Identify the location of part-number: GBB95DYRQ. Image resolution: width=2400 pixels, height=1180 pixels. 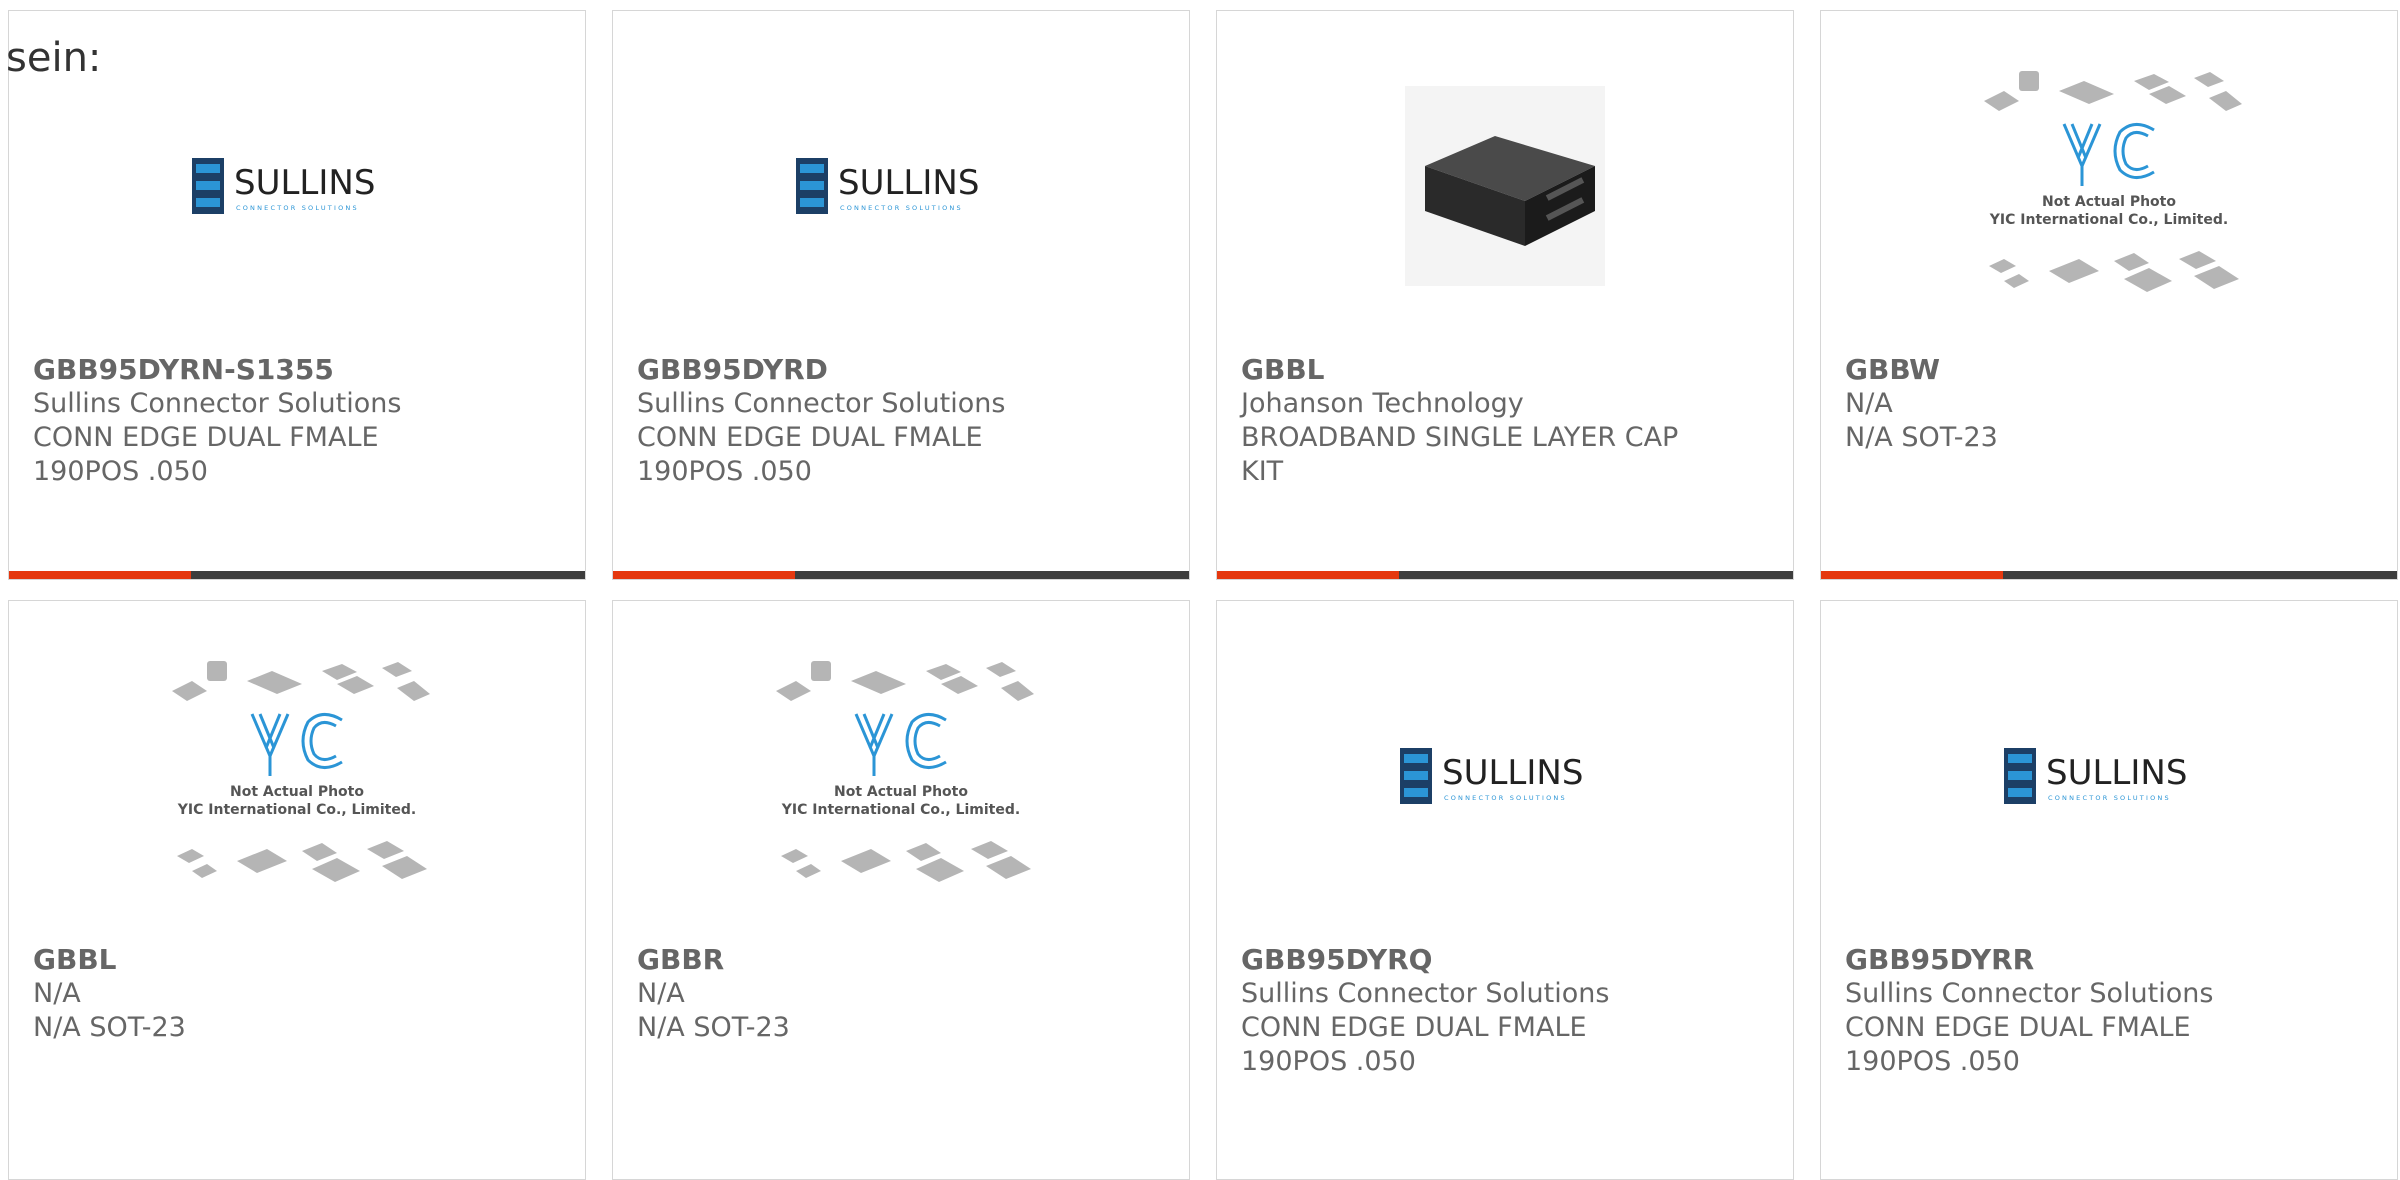
(1507, 960).